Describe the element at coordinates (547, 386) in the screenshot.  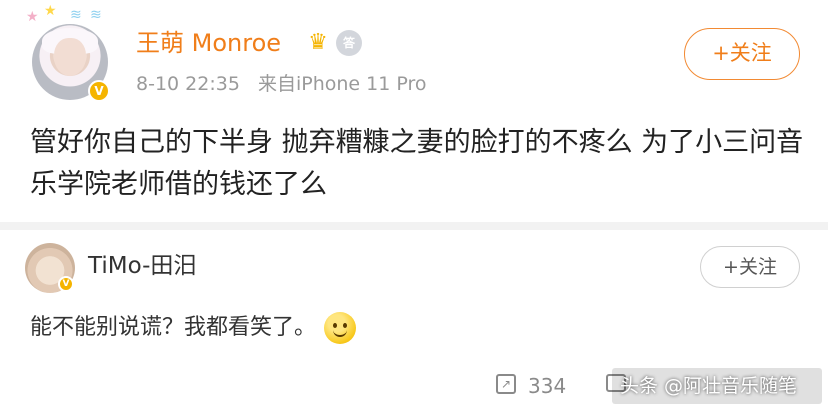
I see `share-count: 334` at that location.